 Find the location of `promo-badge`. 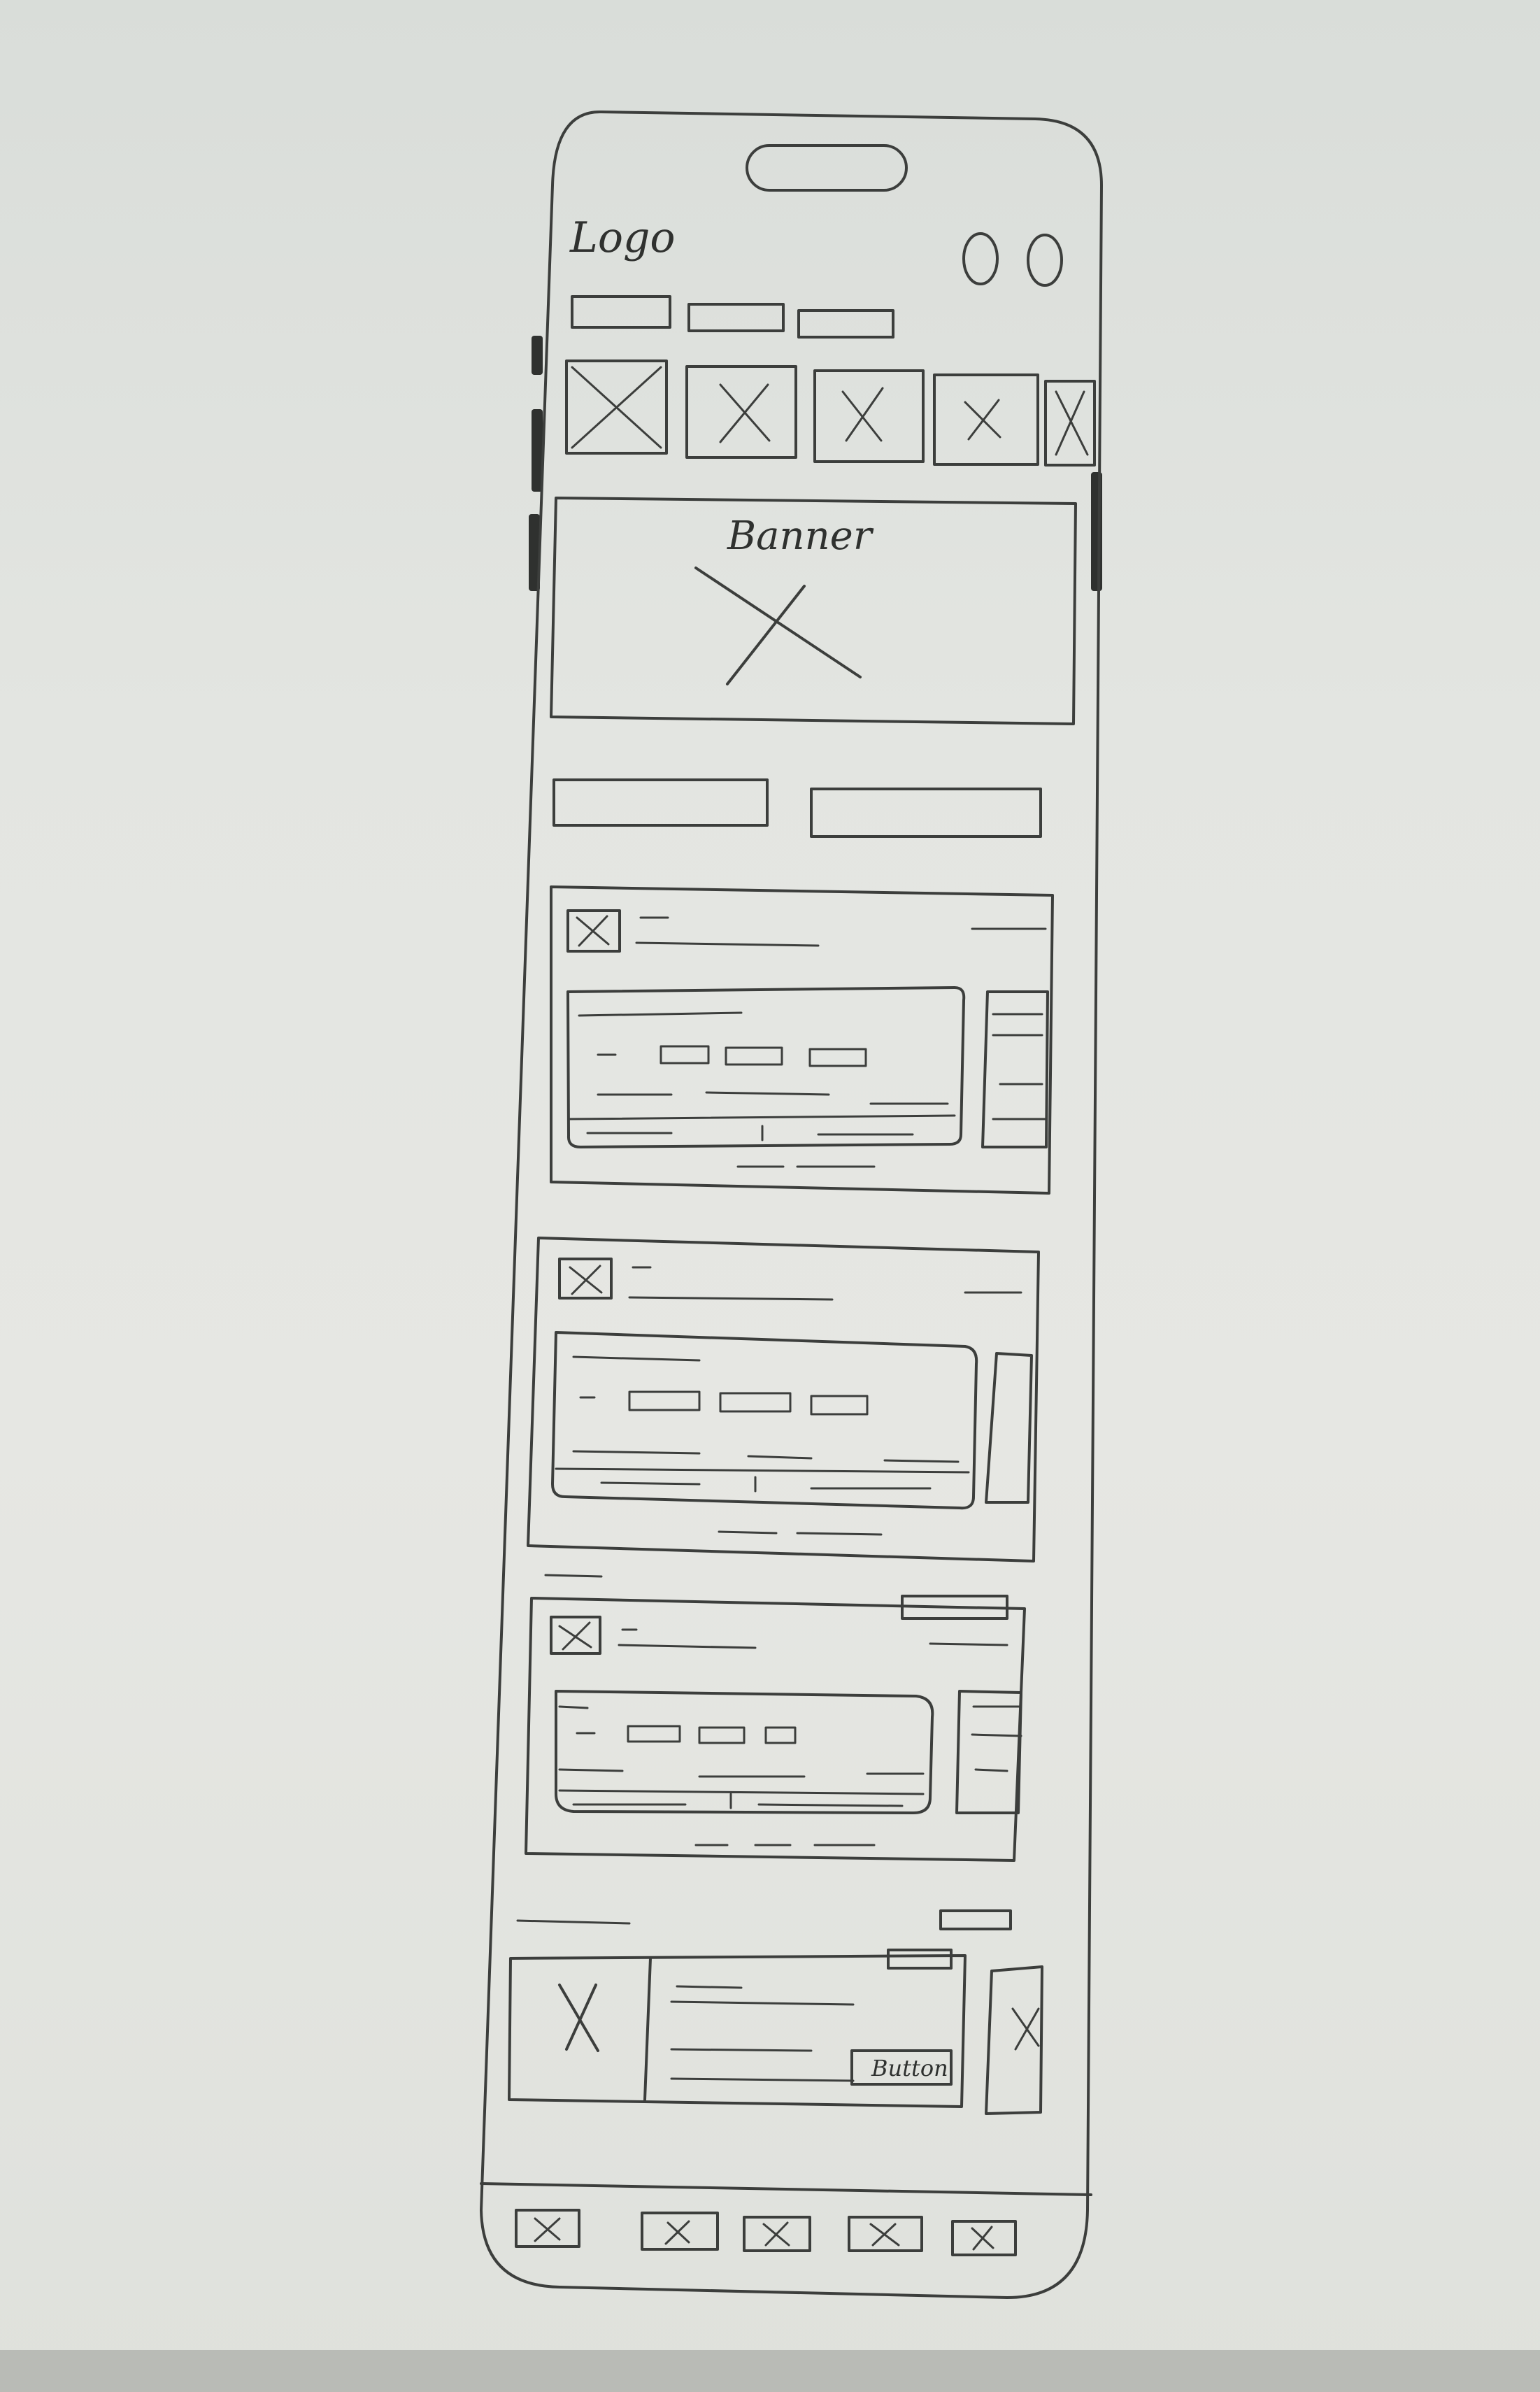

promo-badge is located at coordinates (920, 1960).